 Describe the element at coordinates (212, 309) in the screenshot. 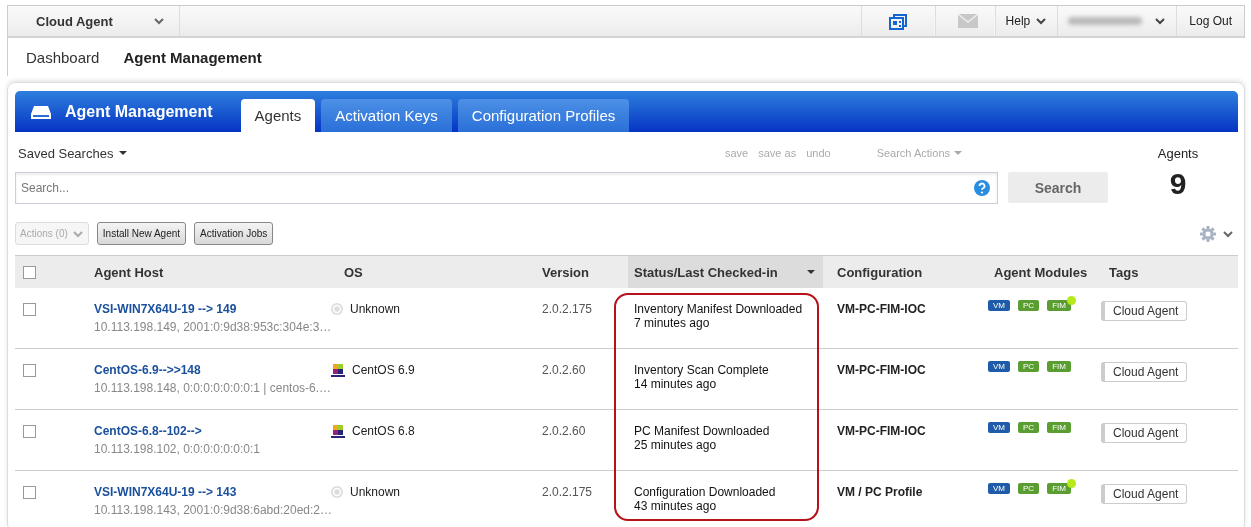

I see `host-link: VSI-WIN7X64U-19 --> 149` at that location.